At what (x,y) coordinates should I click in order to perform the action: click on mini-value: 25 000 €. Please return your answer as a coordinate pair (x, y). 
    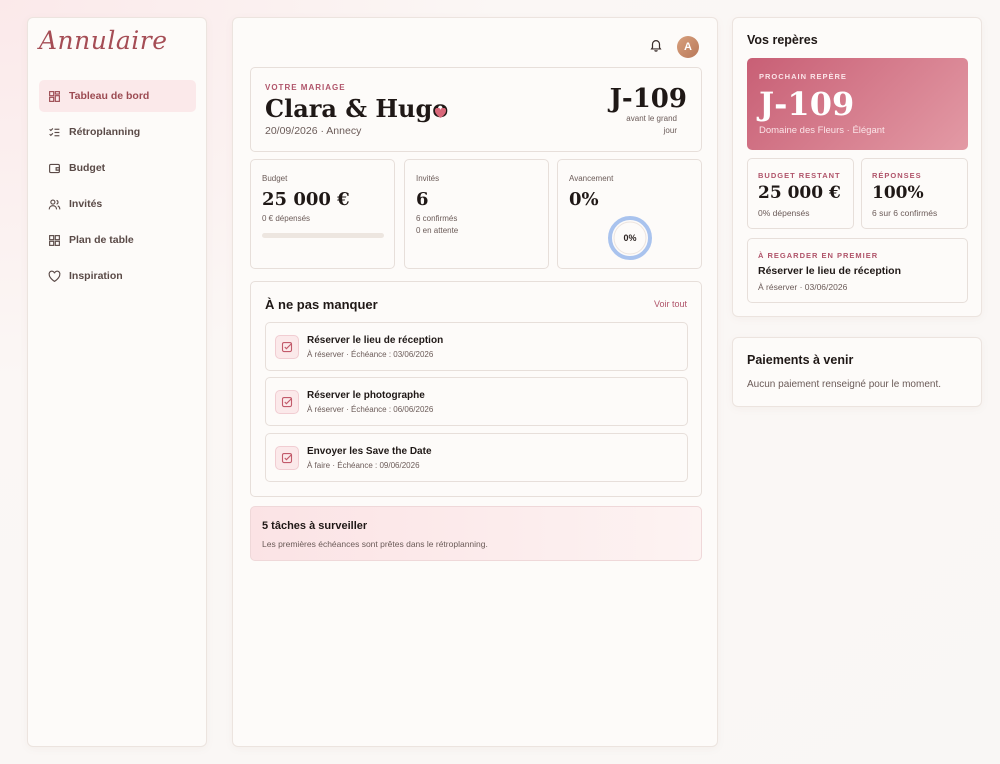
    Looking at the image, I should click on (799, 193).